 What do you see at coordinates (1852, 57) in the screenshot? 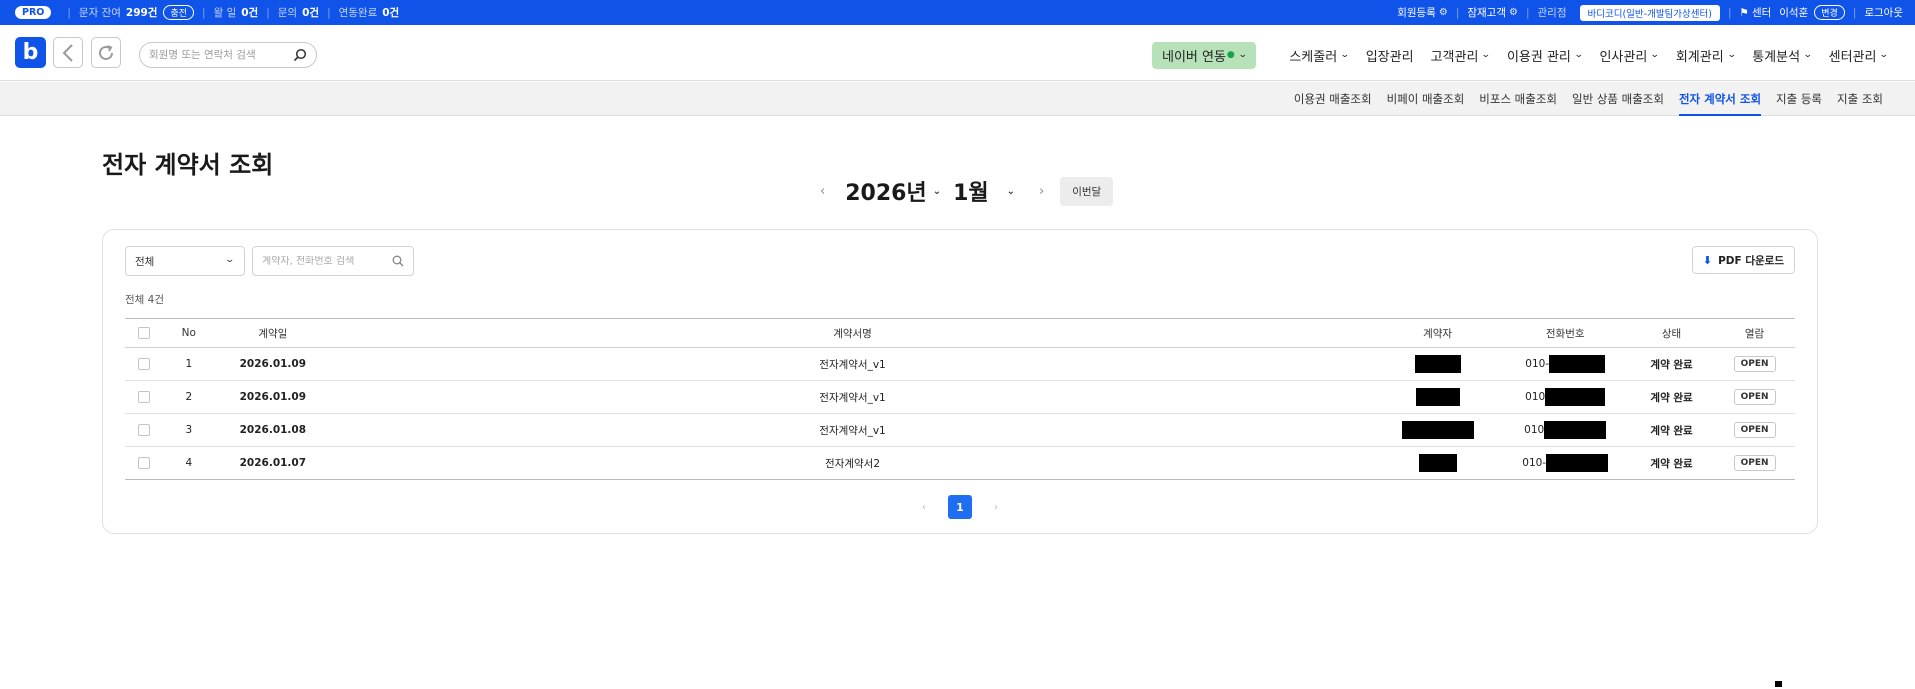
I see `nav-item-label: 센터관리` at bounding box center [1852, 57].